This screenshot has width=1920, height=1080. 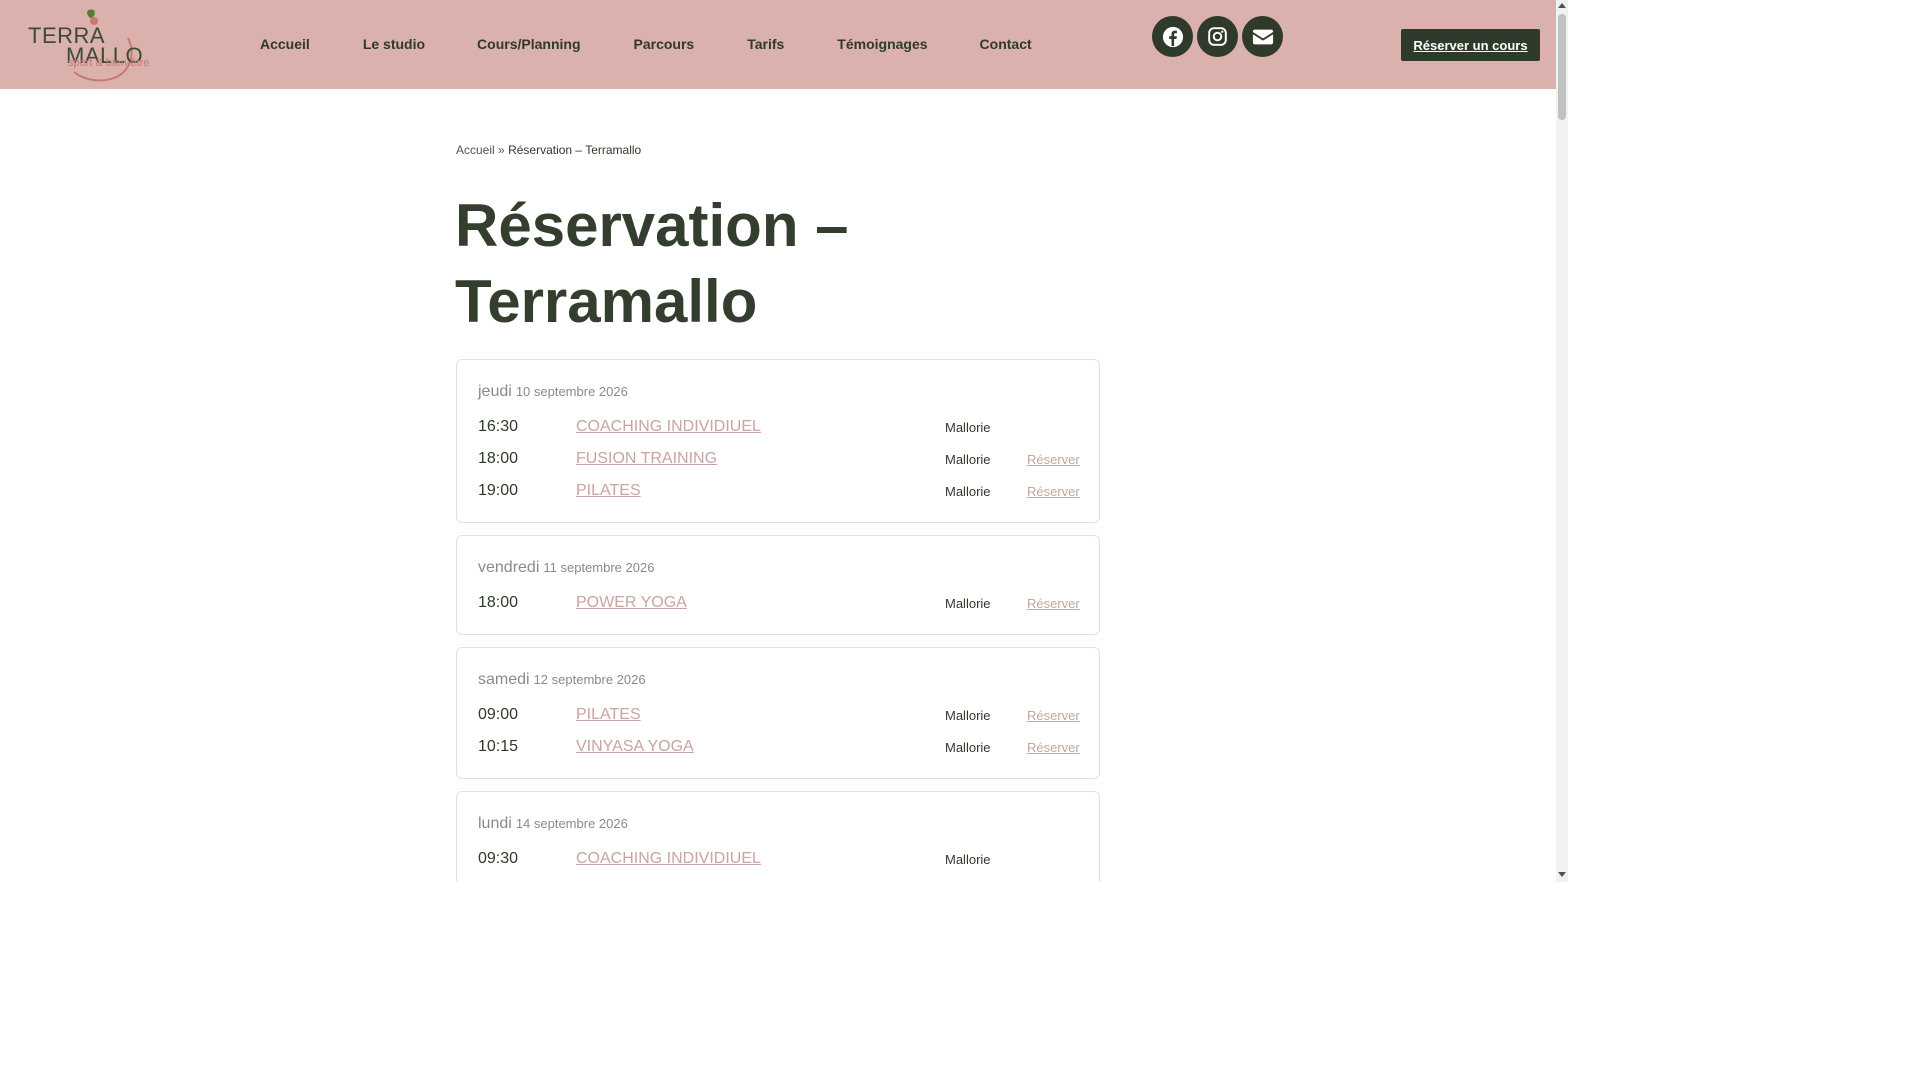 What do you see at coordinates (778, 717) in the screenshot?
I see `session-row: 09:00 PILATES Mallorie Réserver` at bounding box center [778, 717].